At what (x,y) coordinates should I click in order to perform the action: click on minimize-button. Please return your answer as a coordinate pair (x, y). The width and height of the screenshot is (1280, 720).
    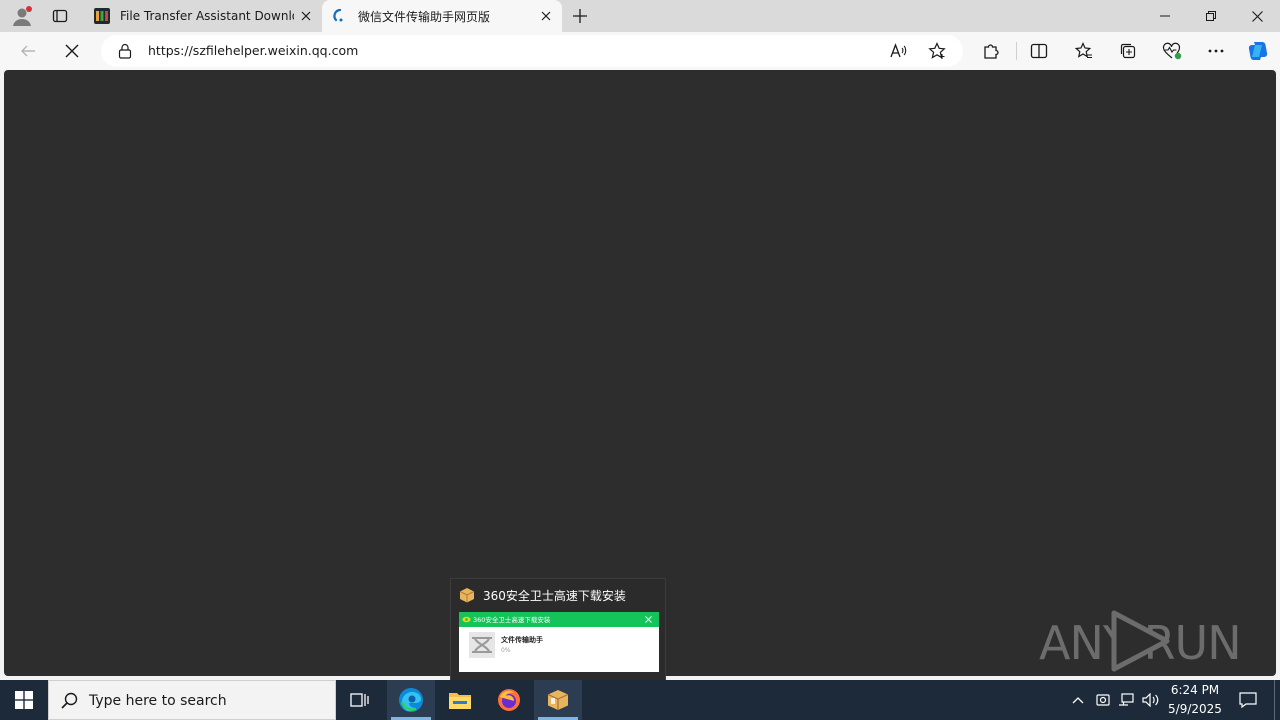
    Looking at the image, I should click on (1165, 16).